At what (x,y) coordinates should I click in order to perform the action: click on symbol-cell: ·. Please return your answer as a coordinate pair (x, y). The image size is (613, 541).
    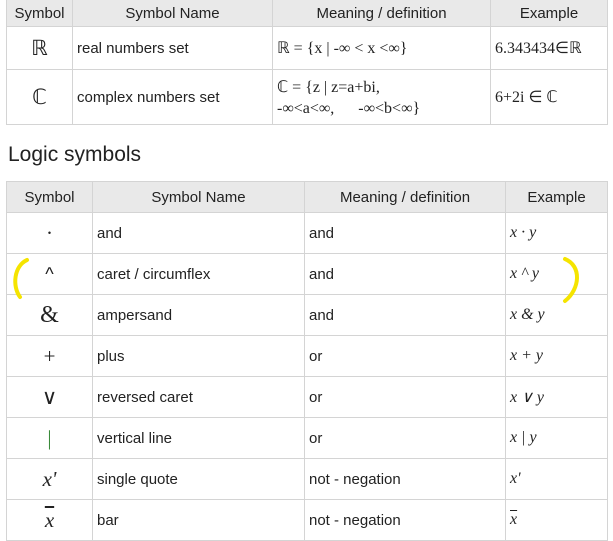
    Looking at the image, I should click on (49, 233).